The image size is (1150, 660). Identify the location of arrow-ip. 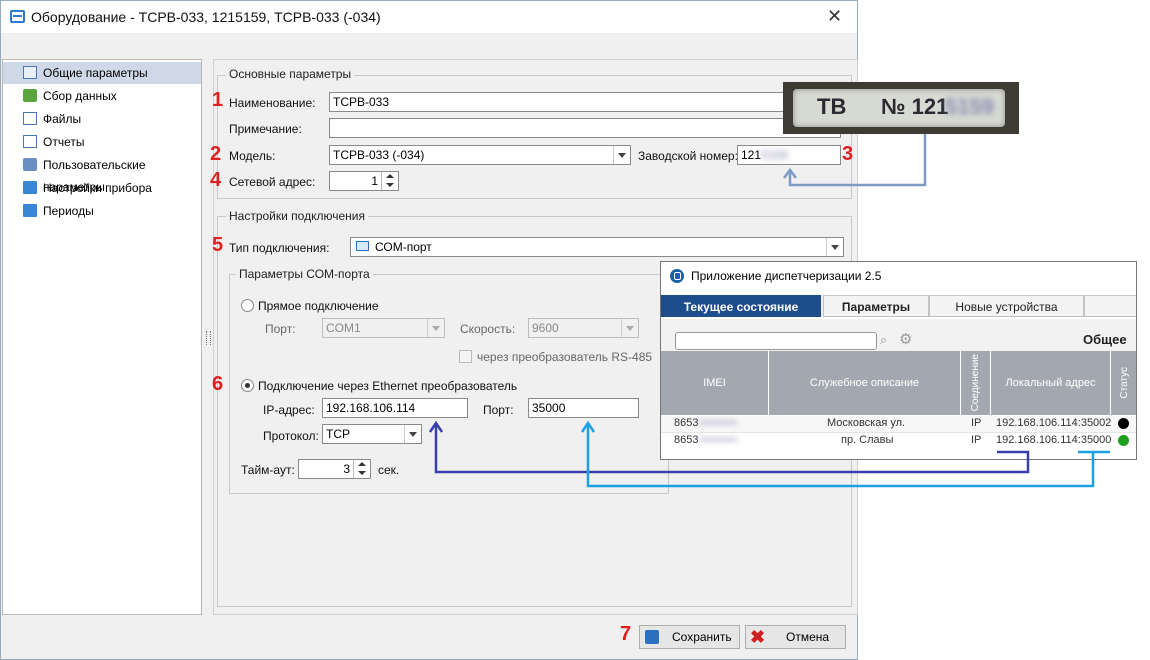
(732, 449).